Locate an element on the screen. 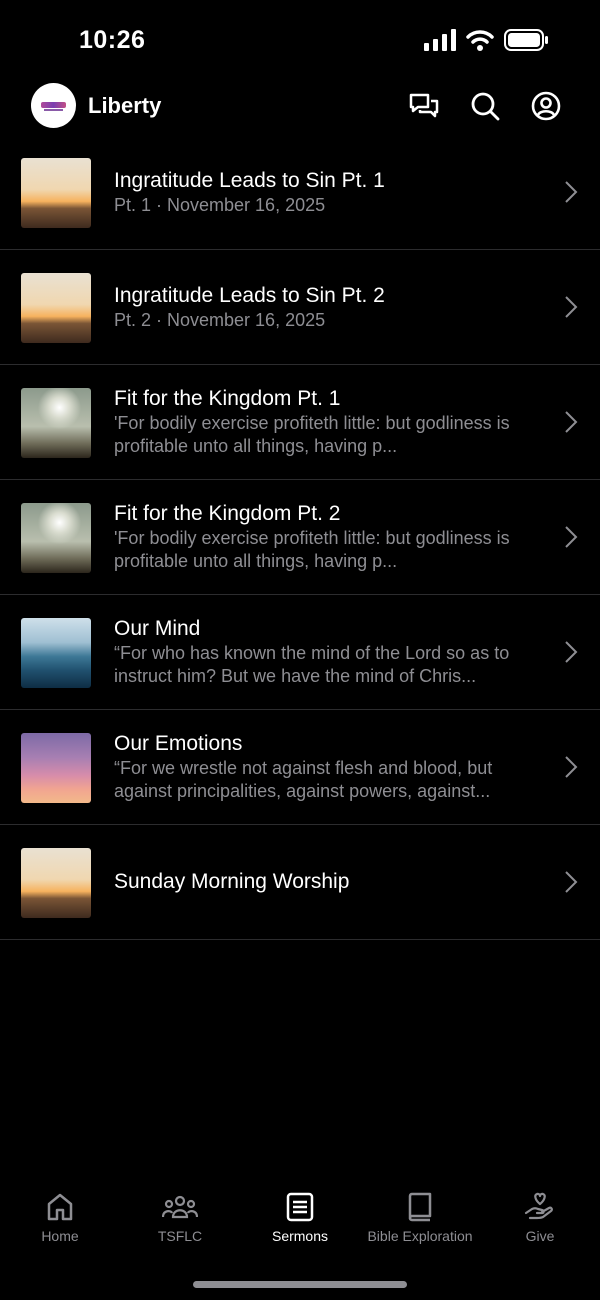 This screenshot has width=600, height=1300. tab-home: Home is located at coordinates (60, 1225).